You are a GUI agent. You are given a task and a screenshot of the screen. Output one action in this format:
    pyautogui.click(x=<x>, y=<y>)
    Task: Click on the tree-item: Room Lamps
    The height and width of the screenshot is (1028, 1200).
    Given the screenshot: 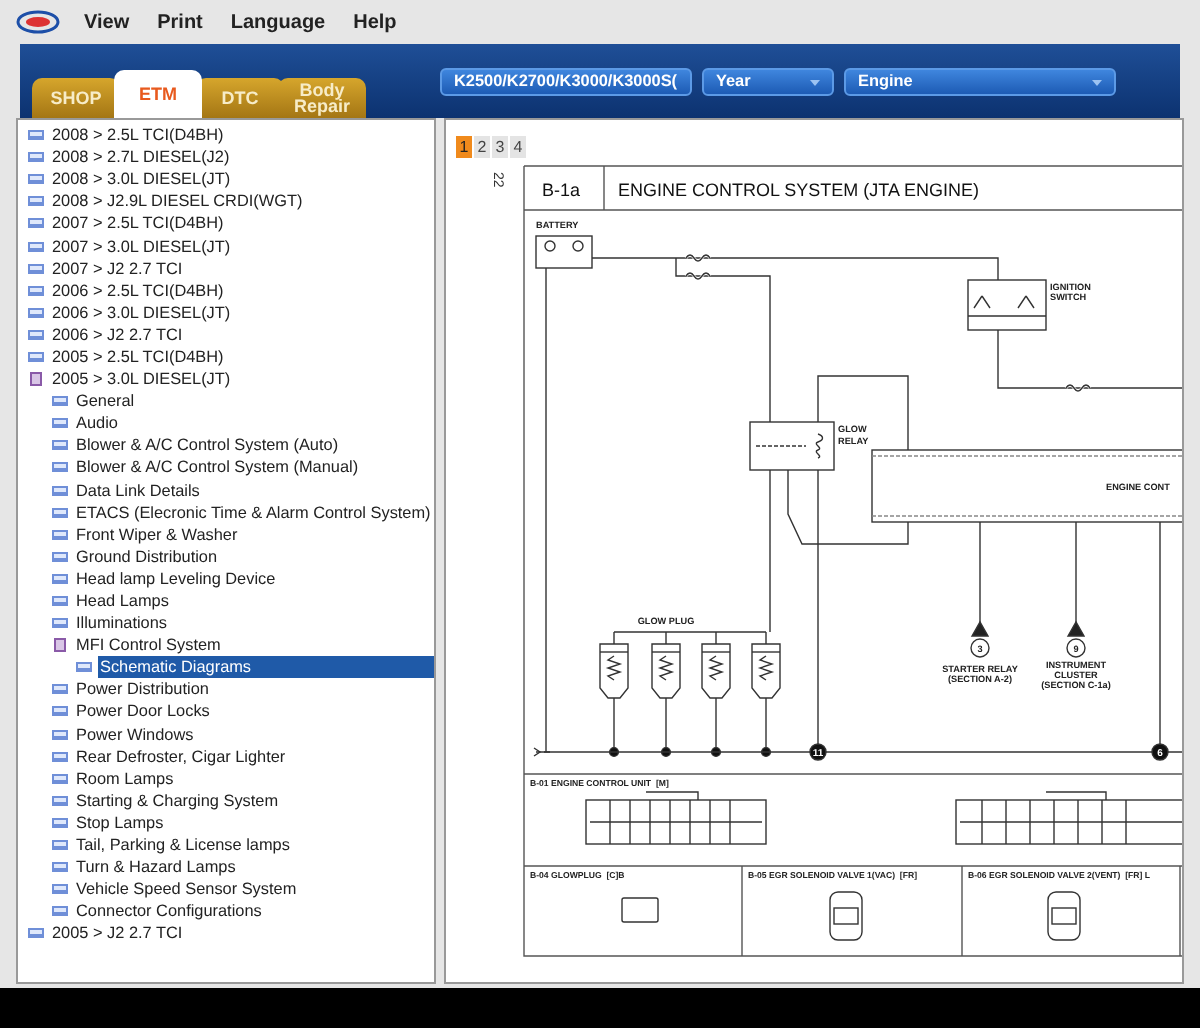 What is the action you would take?
    pyautogui.click(x=125, y=778)
    